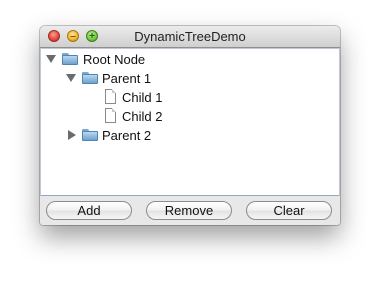 This screenshot has height=281, width=380. Describe the element at coordinates (189, 97) in the screenshot. I see `tree-node-child-1: Child 1` at that location.